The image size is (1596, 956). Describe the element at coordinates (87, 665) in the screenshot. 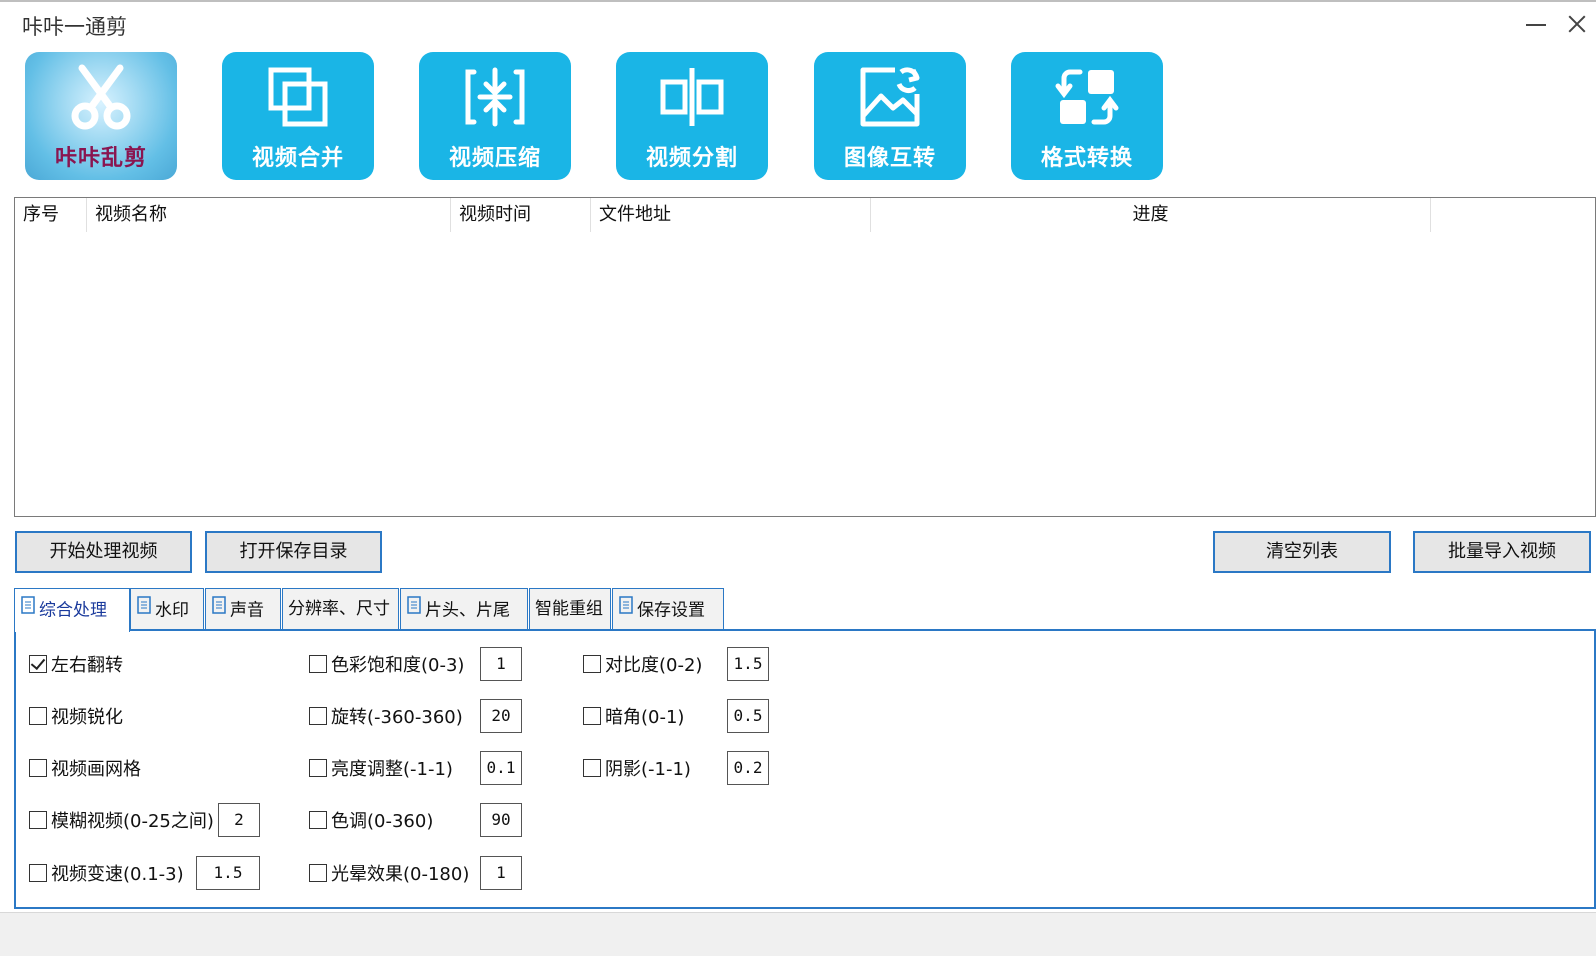

I see `option-label: 左右翻转` at that location.